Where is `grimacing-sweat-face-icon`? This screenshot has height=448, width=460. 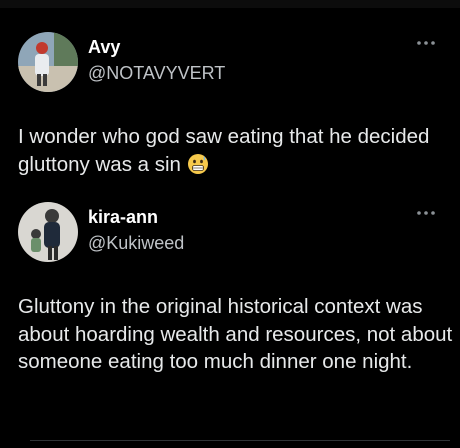 grimacing-sweat-face-icon is located at coordinates (197, 164).